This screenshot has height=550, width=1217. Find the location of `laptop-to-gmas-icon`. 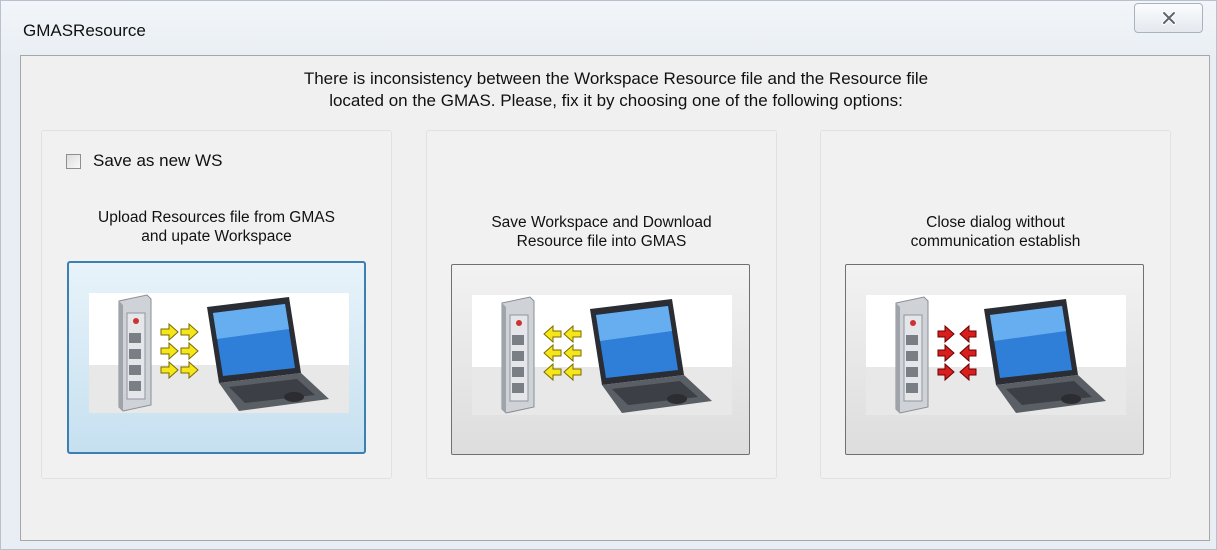

laptop-to-gmas-icon is located at coordinates (602, 355).